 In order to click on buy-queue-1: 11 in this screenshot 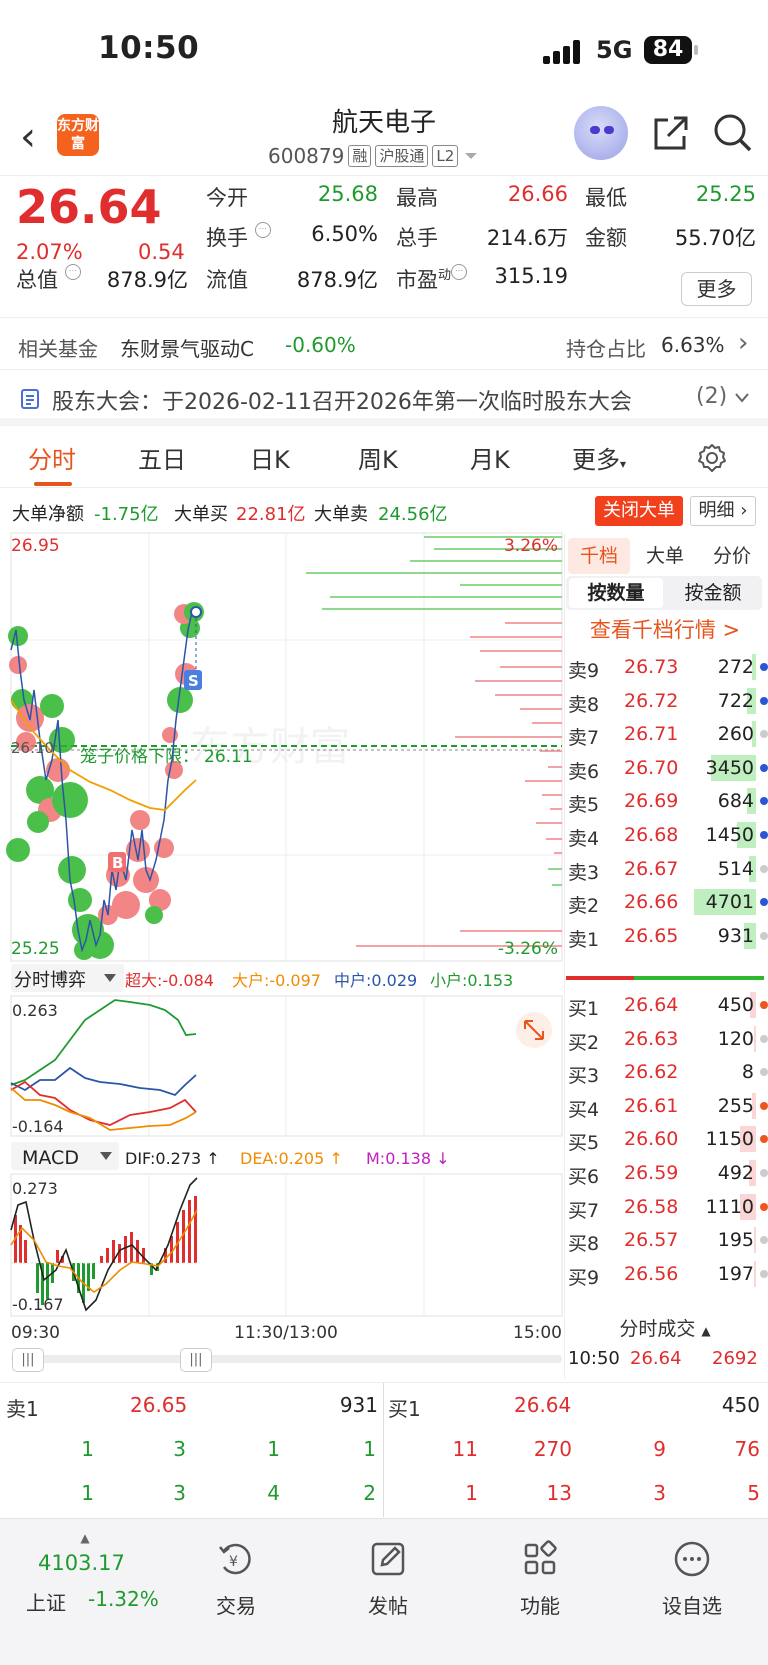, I will do `click(465, 1449)`.